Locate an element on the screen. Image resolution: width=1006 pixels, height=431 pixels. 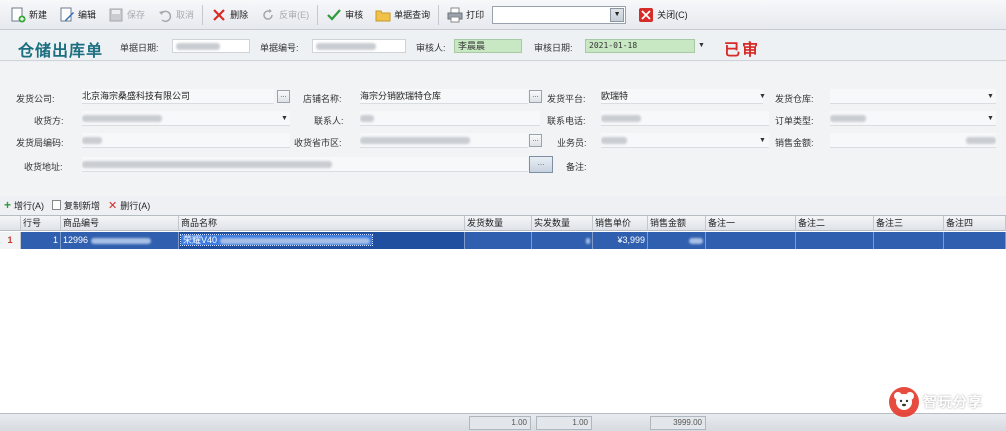
doc-date-label: 单据日期: is located at coordinates (139, 48).